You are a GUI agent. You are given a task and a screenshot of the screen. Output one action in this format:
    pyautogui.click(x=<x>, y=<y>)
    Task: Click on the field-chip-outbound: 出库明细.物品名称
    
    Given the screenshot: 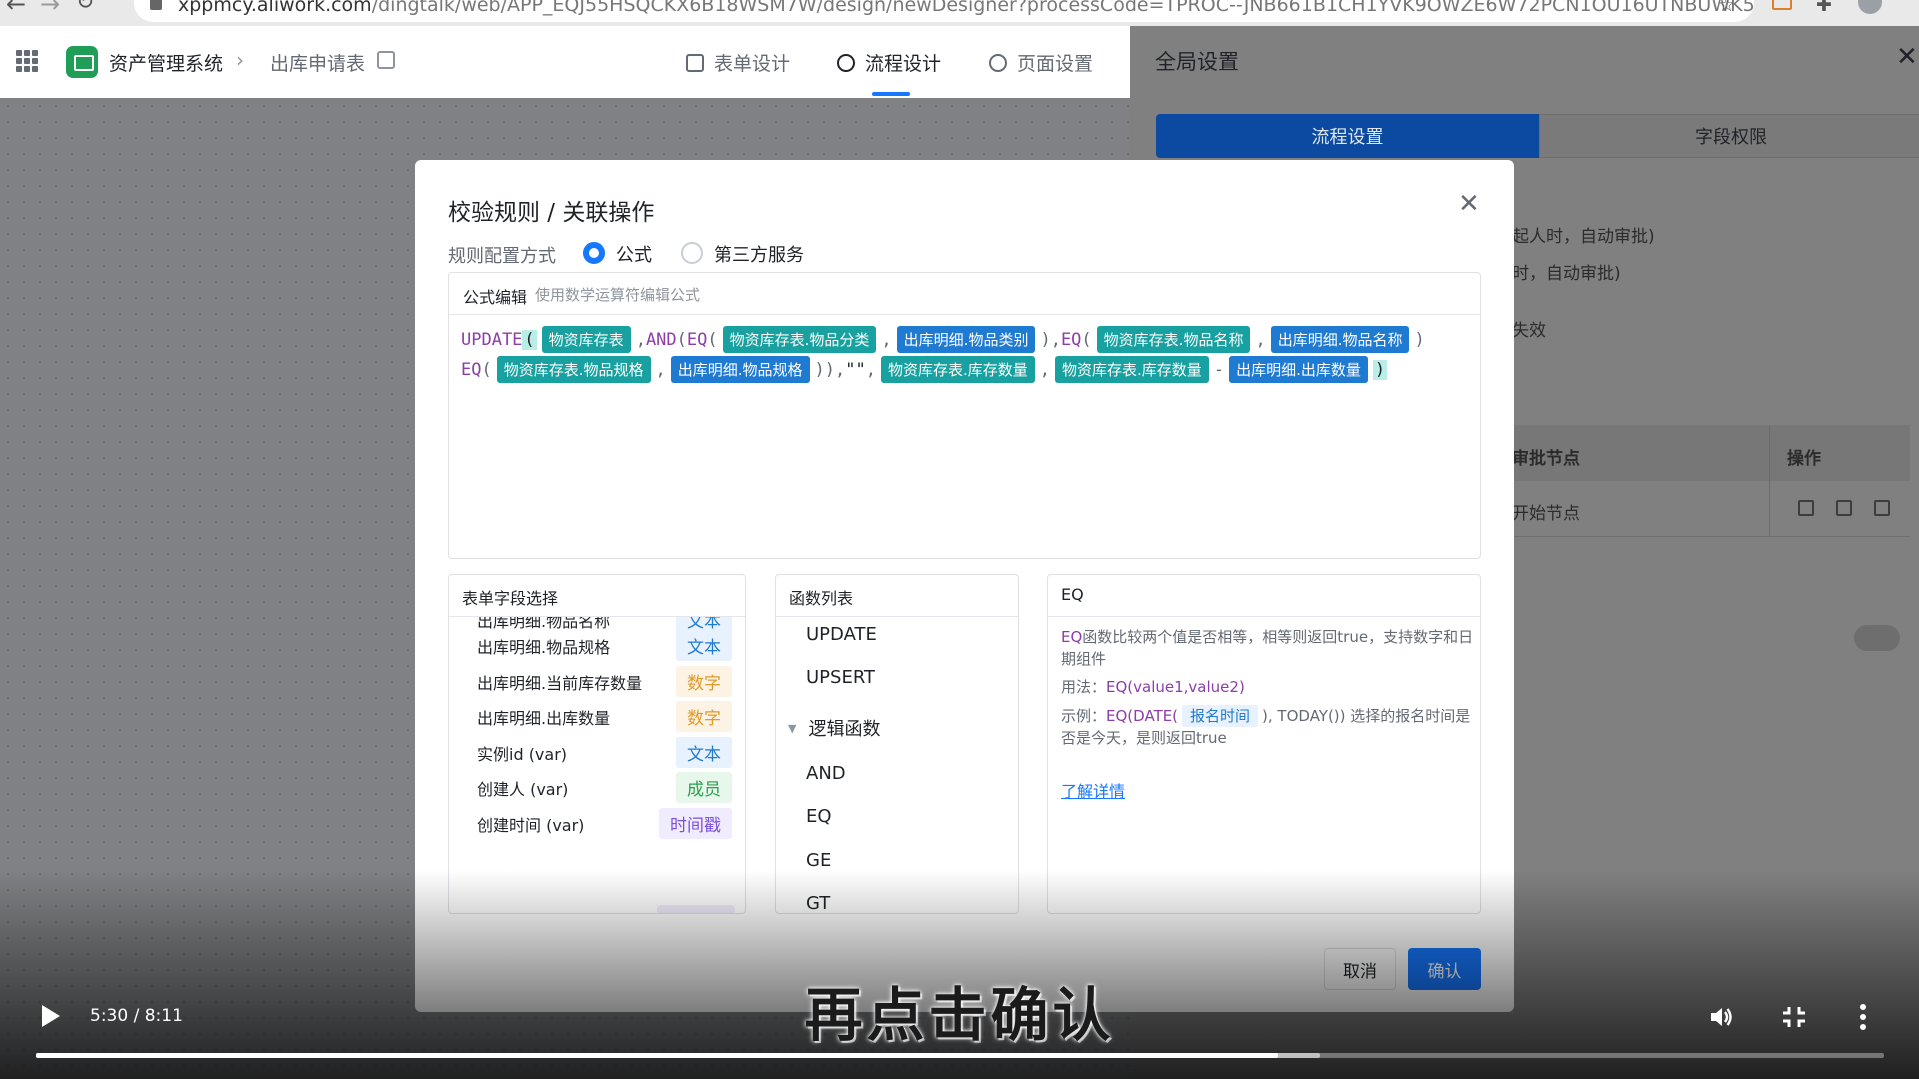 What is the action you would take?
    pyautogui.click(x=1340, y=339)
    